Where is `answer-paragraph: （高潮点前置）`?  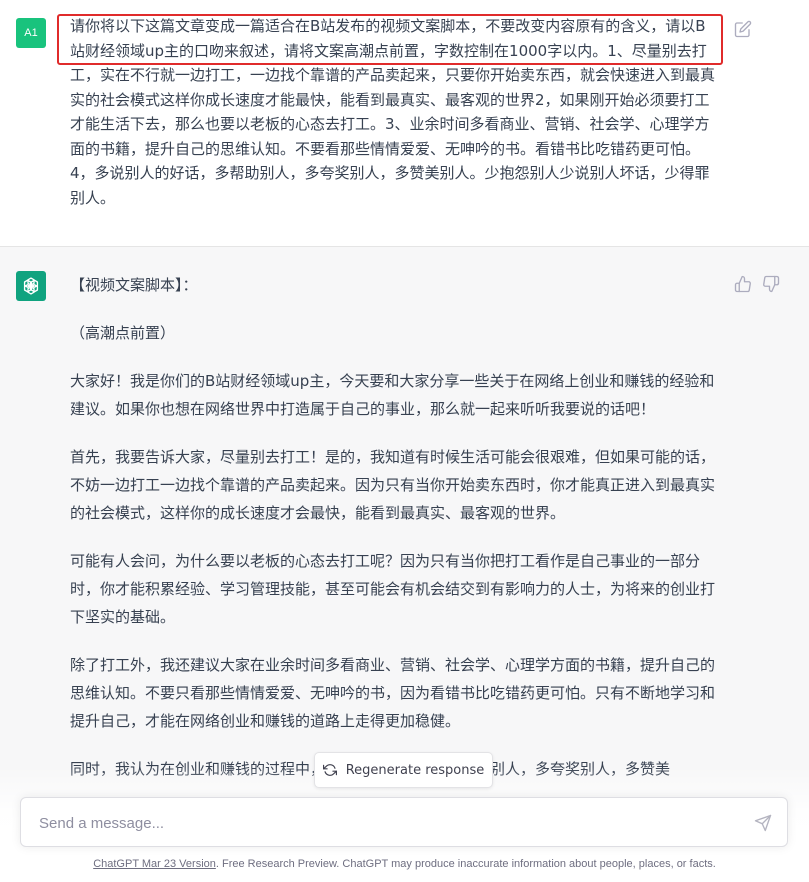 answer-paragraph: （高潮点前置） is located at coordinates (123, 333).